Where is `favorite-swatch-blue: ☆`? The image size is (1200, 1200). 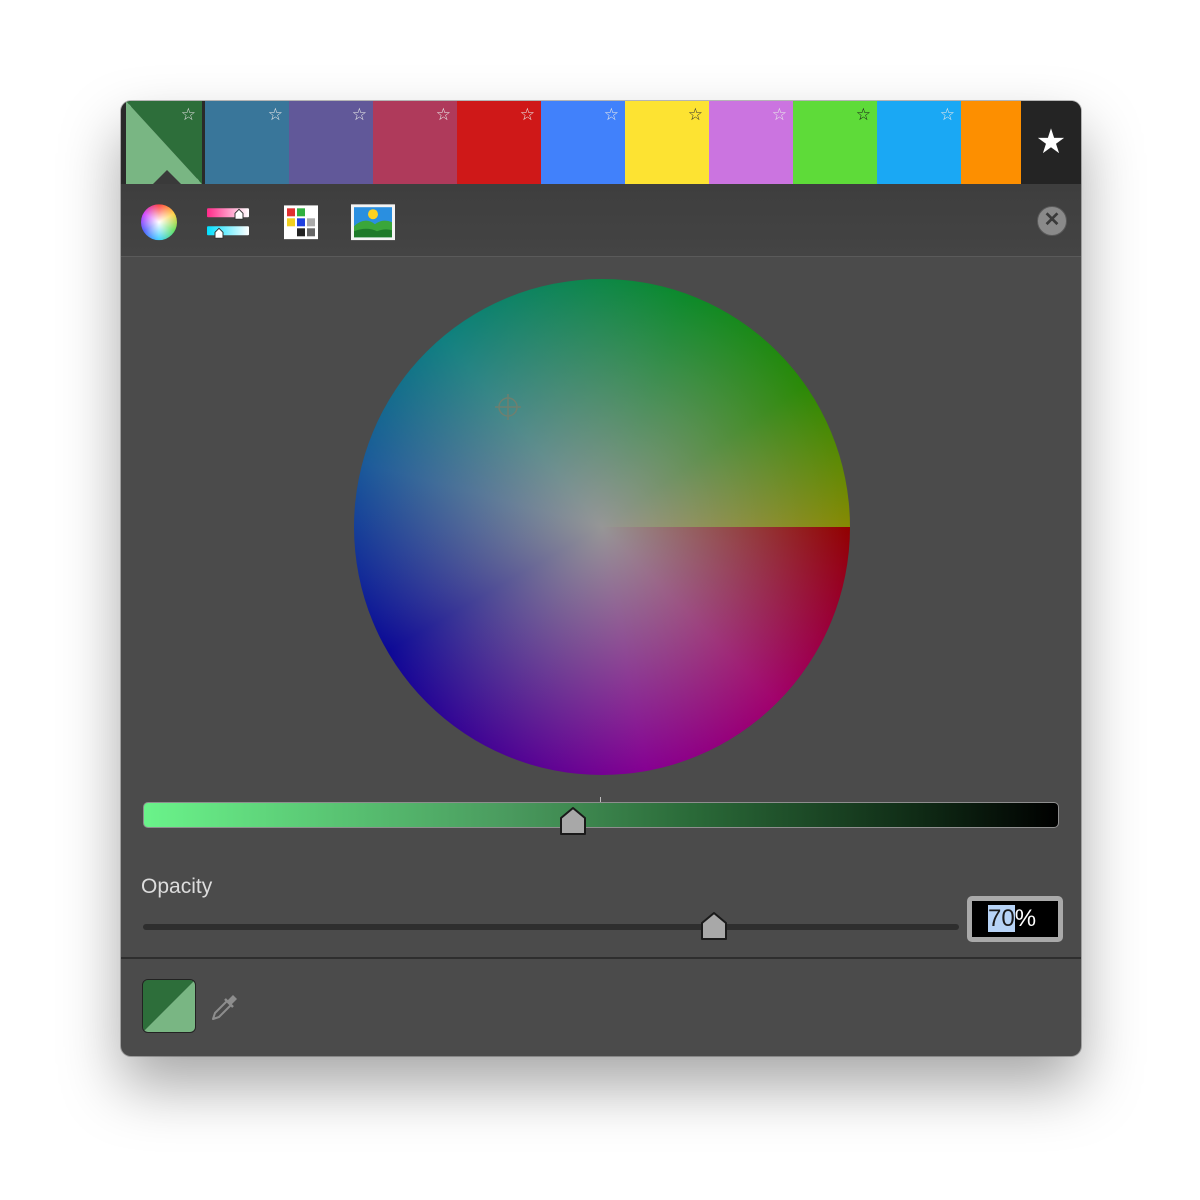
favorite-swatch-blue: ☆ is located at coordinates (583, 142).